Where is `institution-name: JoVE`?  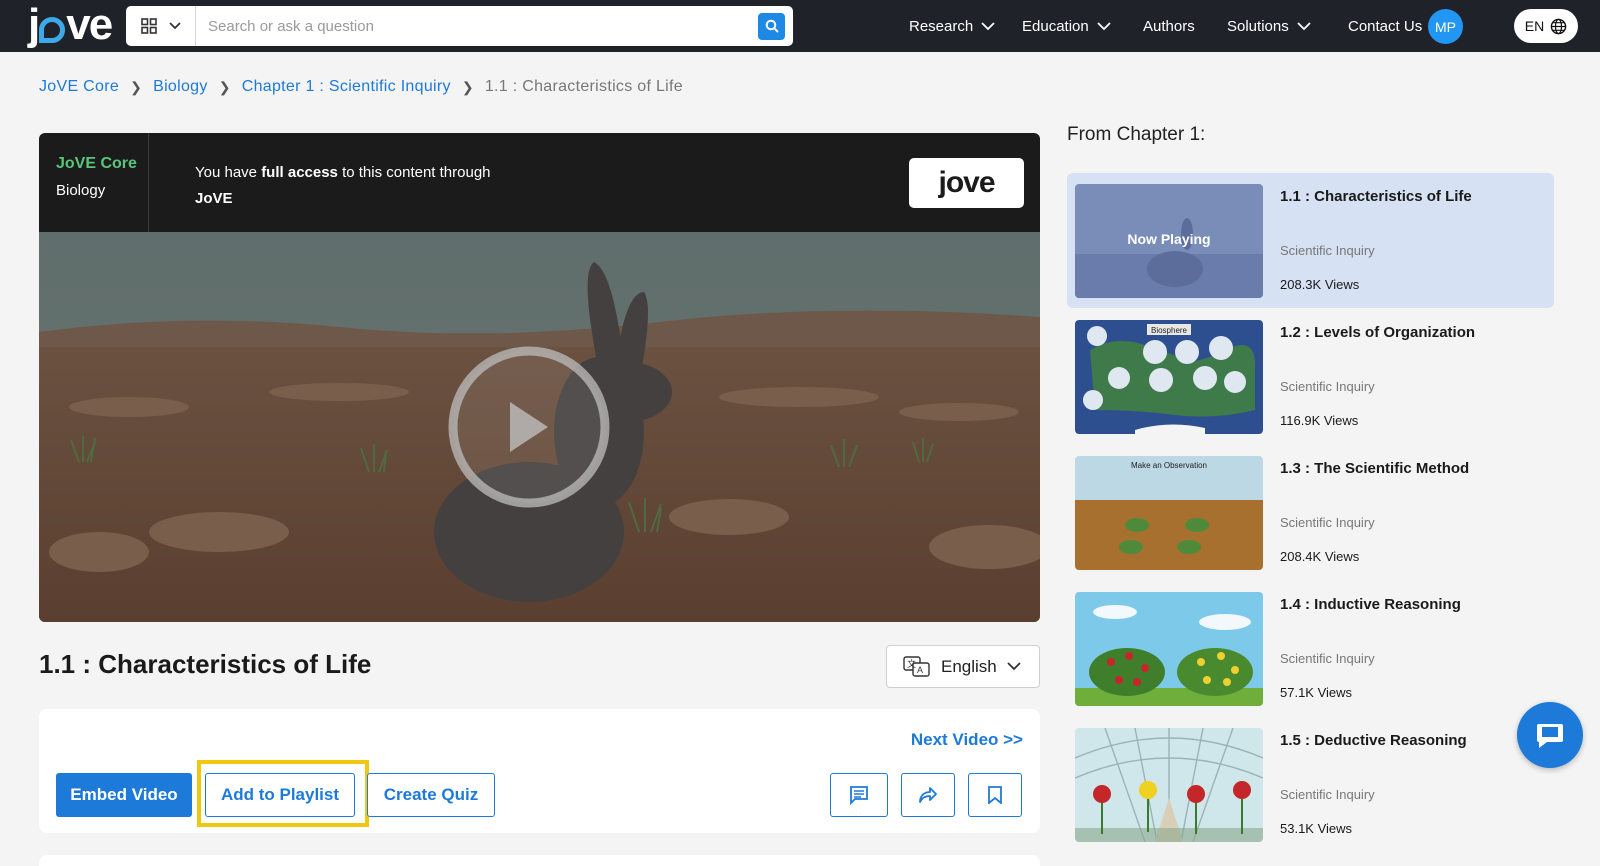 institution-name: JoVE is located at coordinates (214, 198).